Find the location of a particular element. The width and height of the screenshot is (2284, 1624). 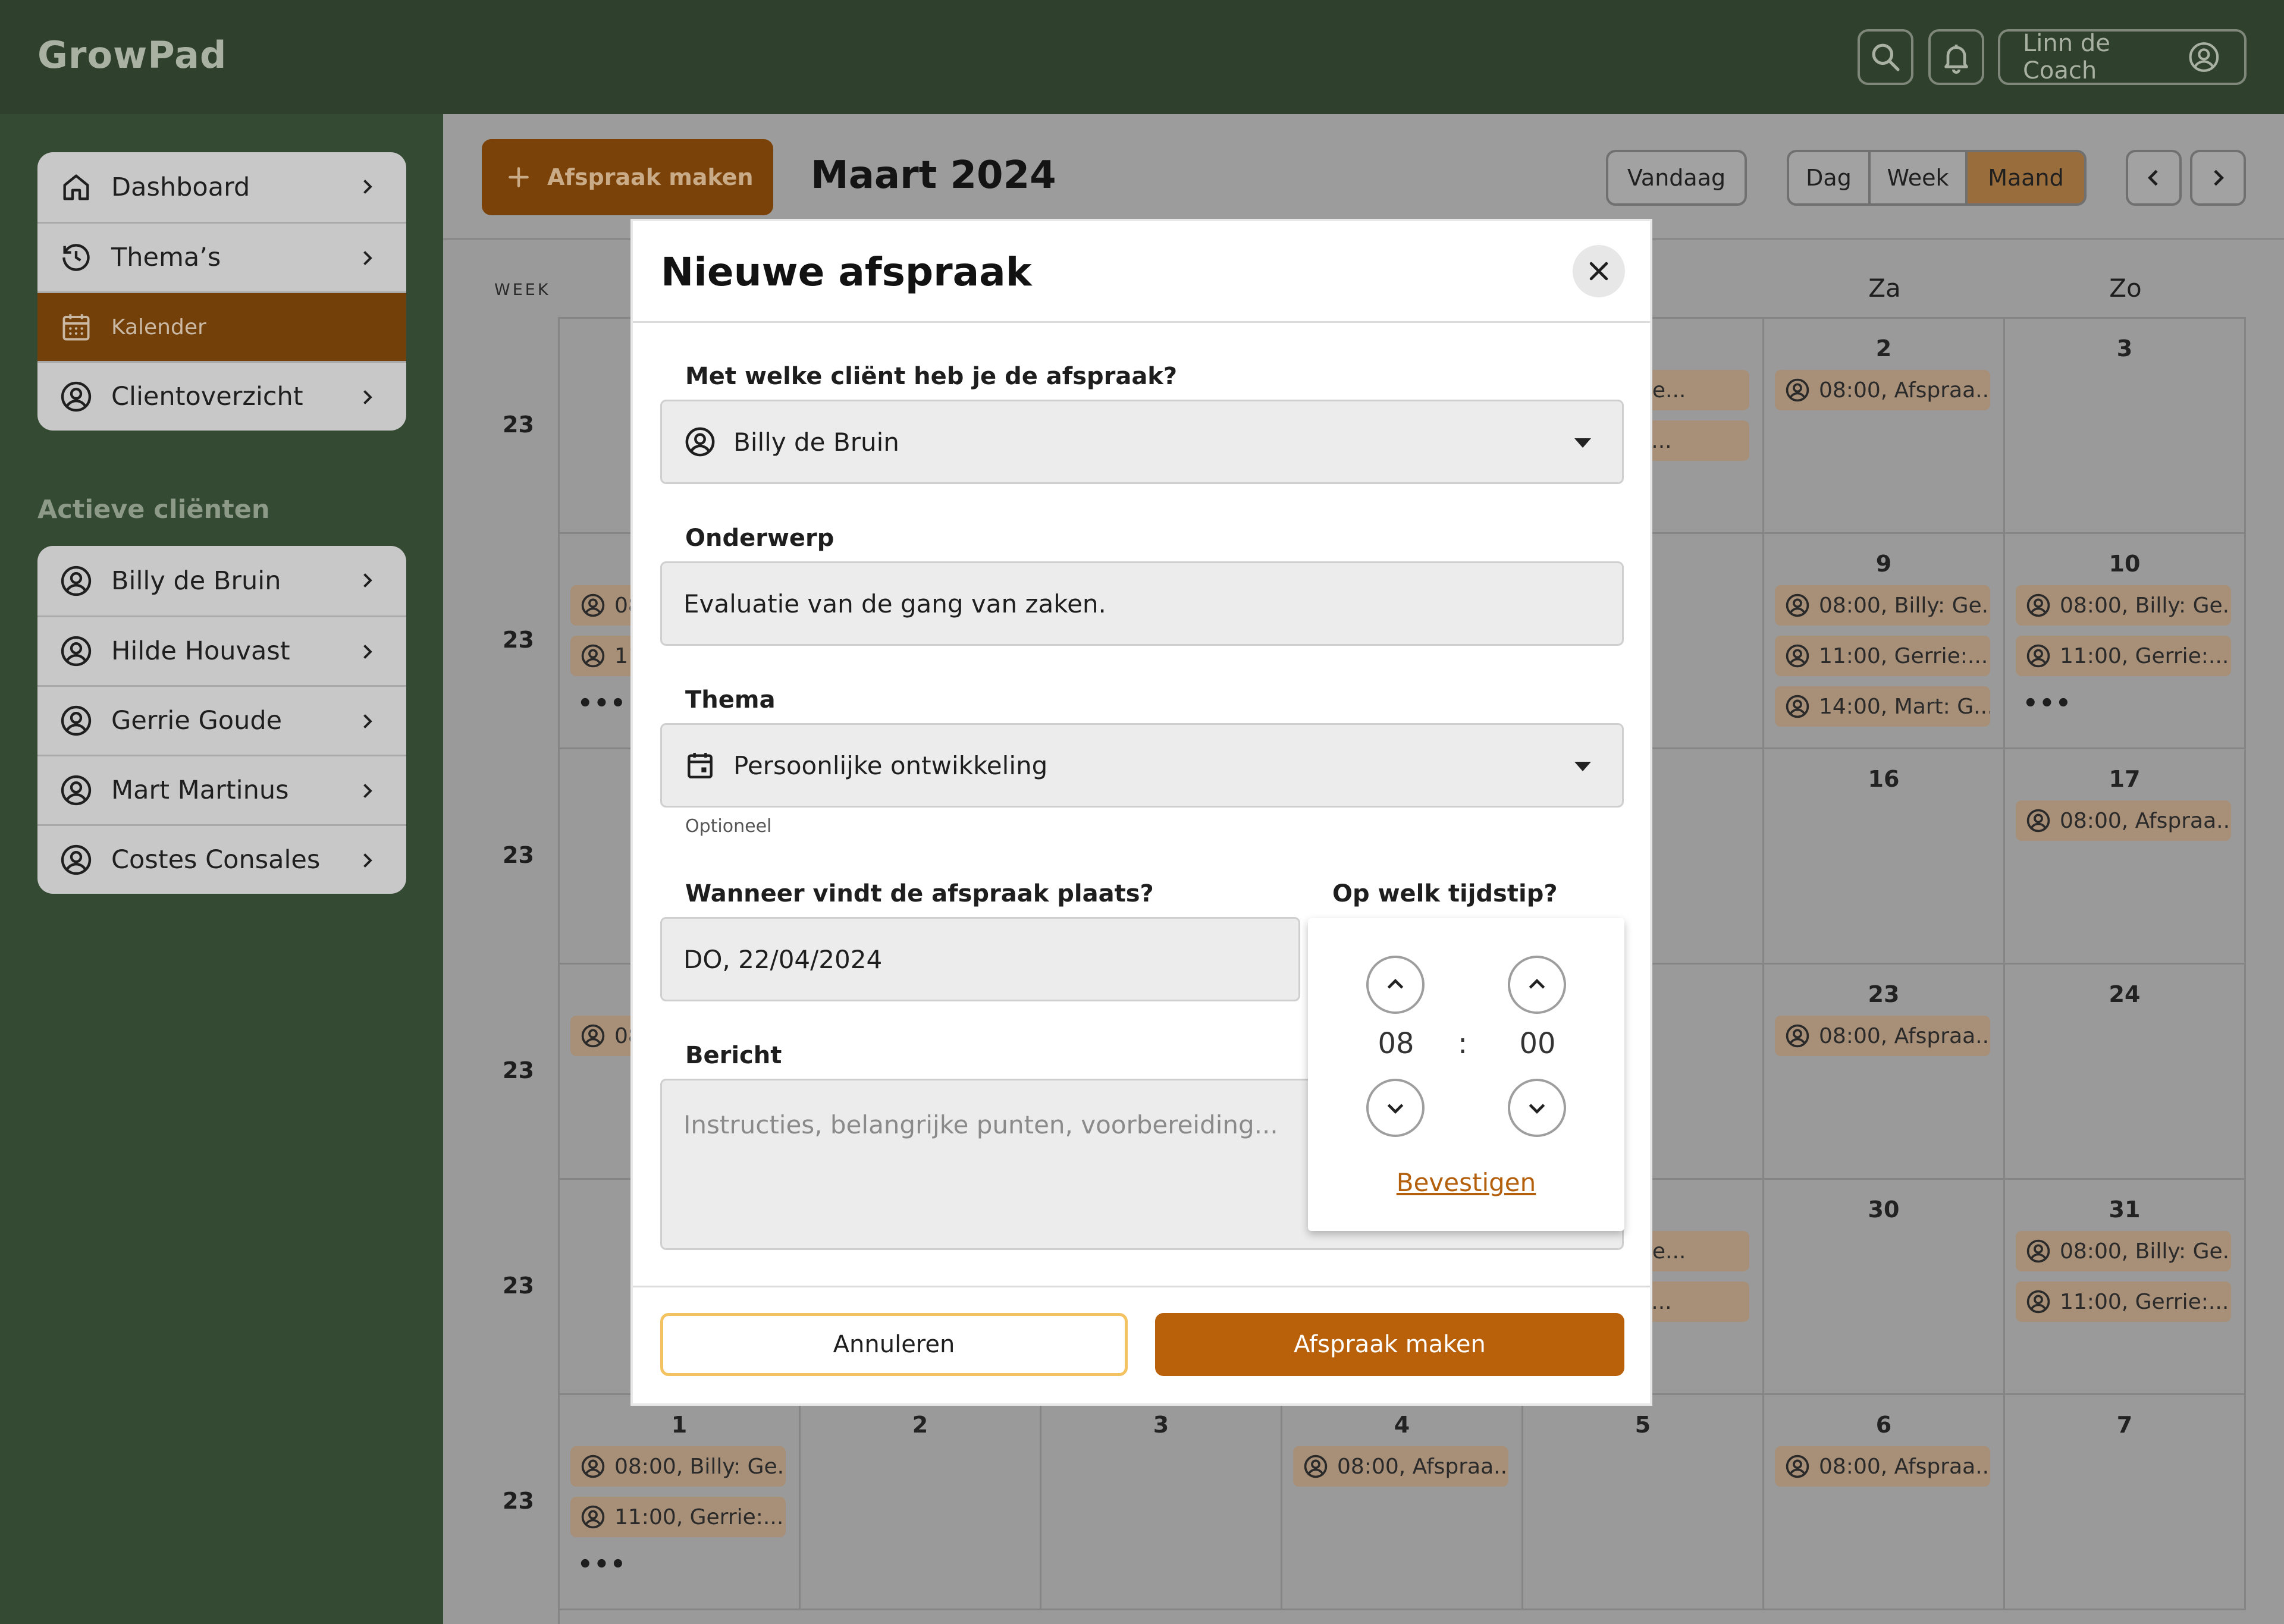

bell-icon is located at coordinates (1956, 59).